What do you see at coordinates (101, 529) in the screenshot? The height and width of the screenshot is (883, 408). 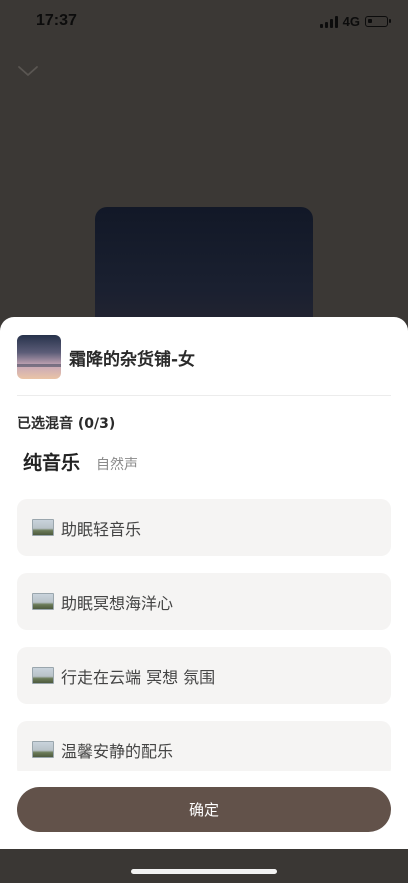 I see `list-item-label: 助眠轻音乐` at bounding box center [101, 529].